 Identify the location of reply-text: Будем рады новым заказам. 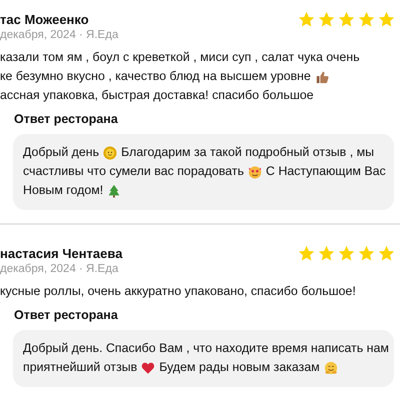
(239, 367).